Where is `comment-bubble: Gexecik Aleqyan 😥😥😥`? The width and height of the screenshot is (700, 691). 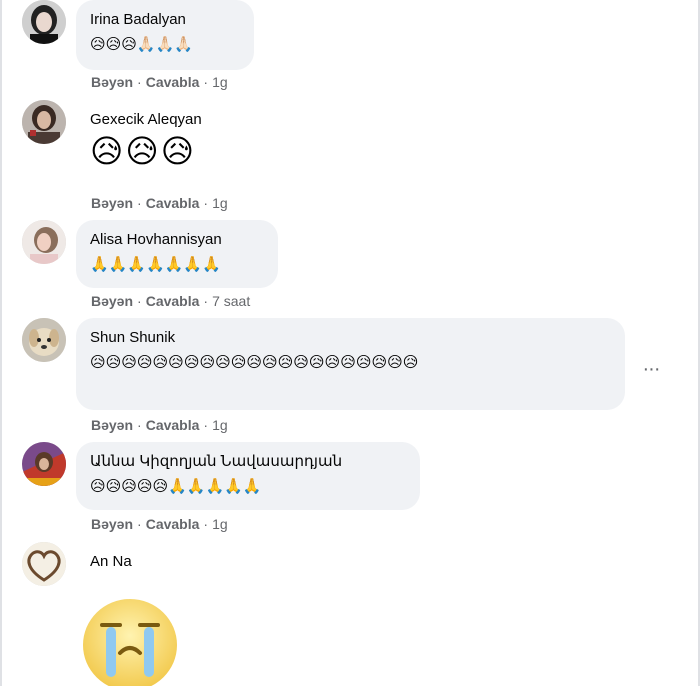 comment-bubble: Gexecik Aleqyan 😥😥😥 is located at coordinates (176, 145).